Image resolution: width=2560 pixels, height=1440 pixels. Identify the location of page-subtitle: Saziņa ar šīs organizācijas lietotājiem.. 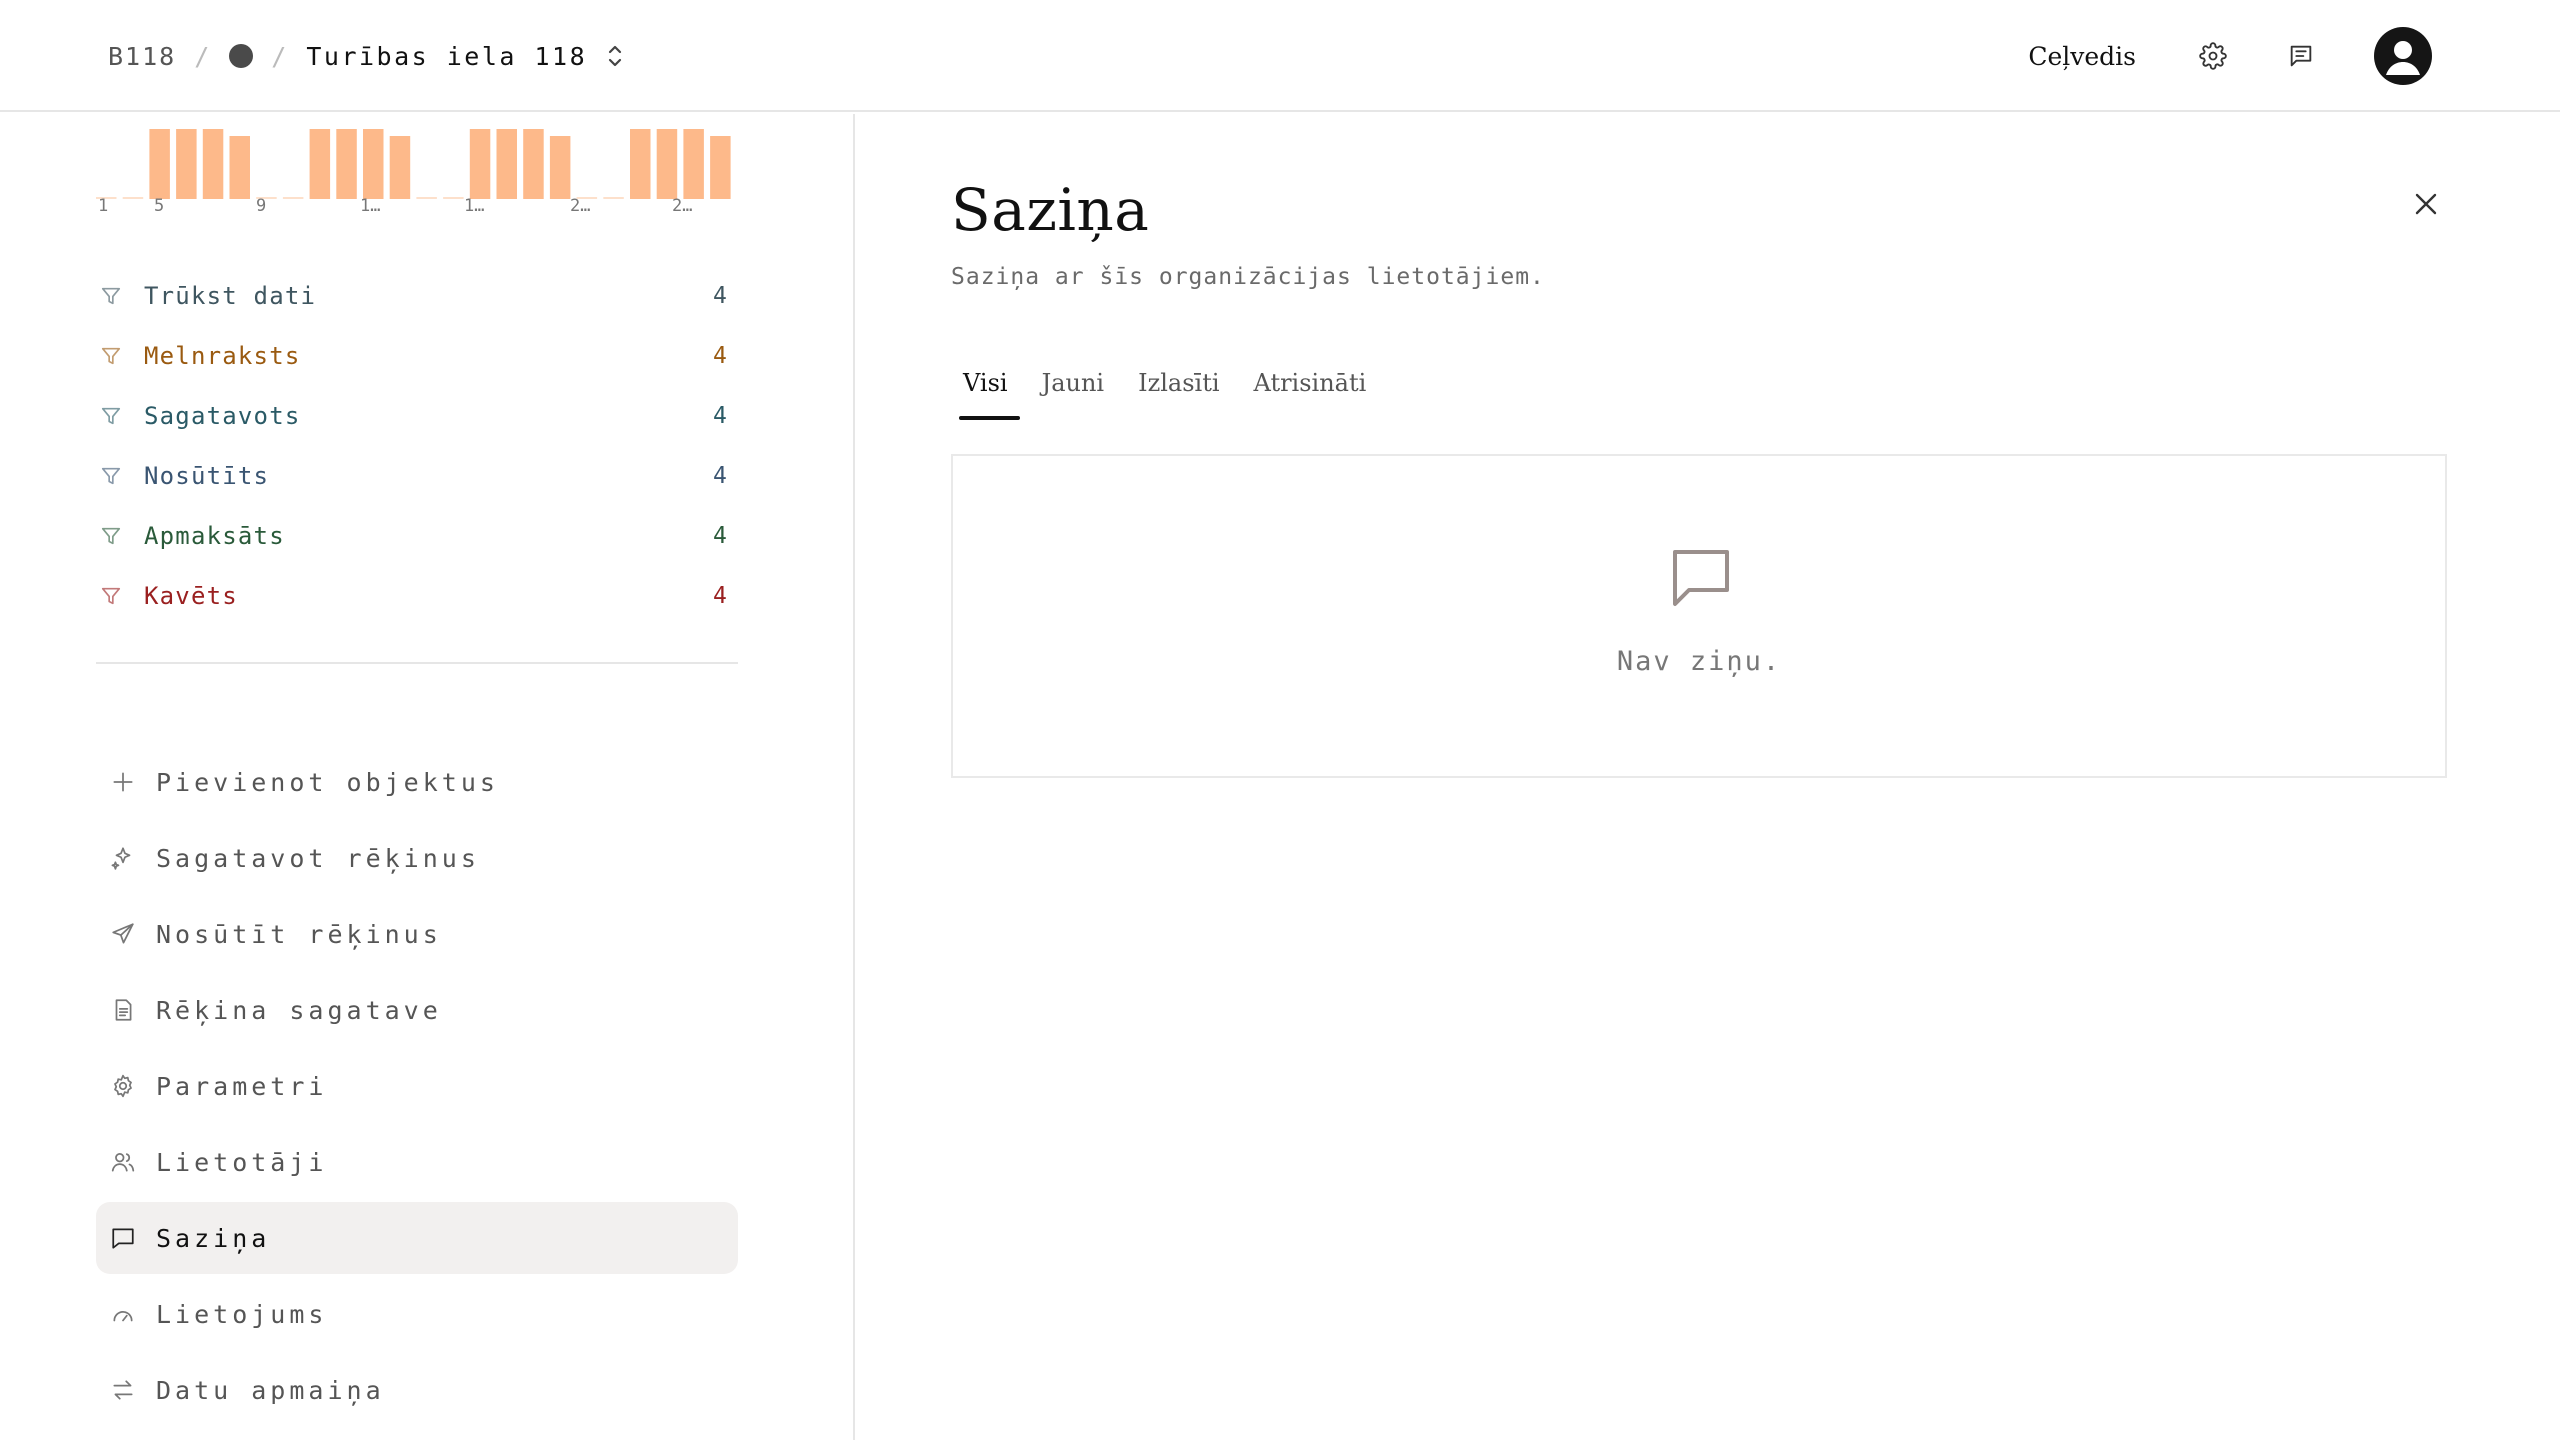
(1248, 277).